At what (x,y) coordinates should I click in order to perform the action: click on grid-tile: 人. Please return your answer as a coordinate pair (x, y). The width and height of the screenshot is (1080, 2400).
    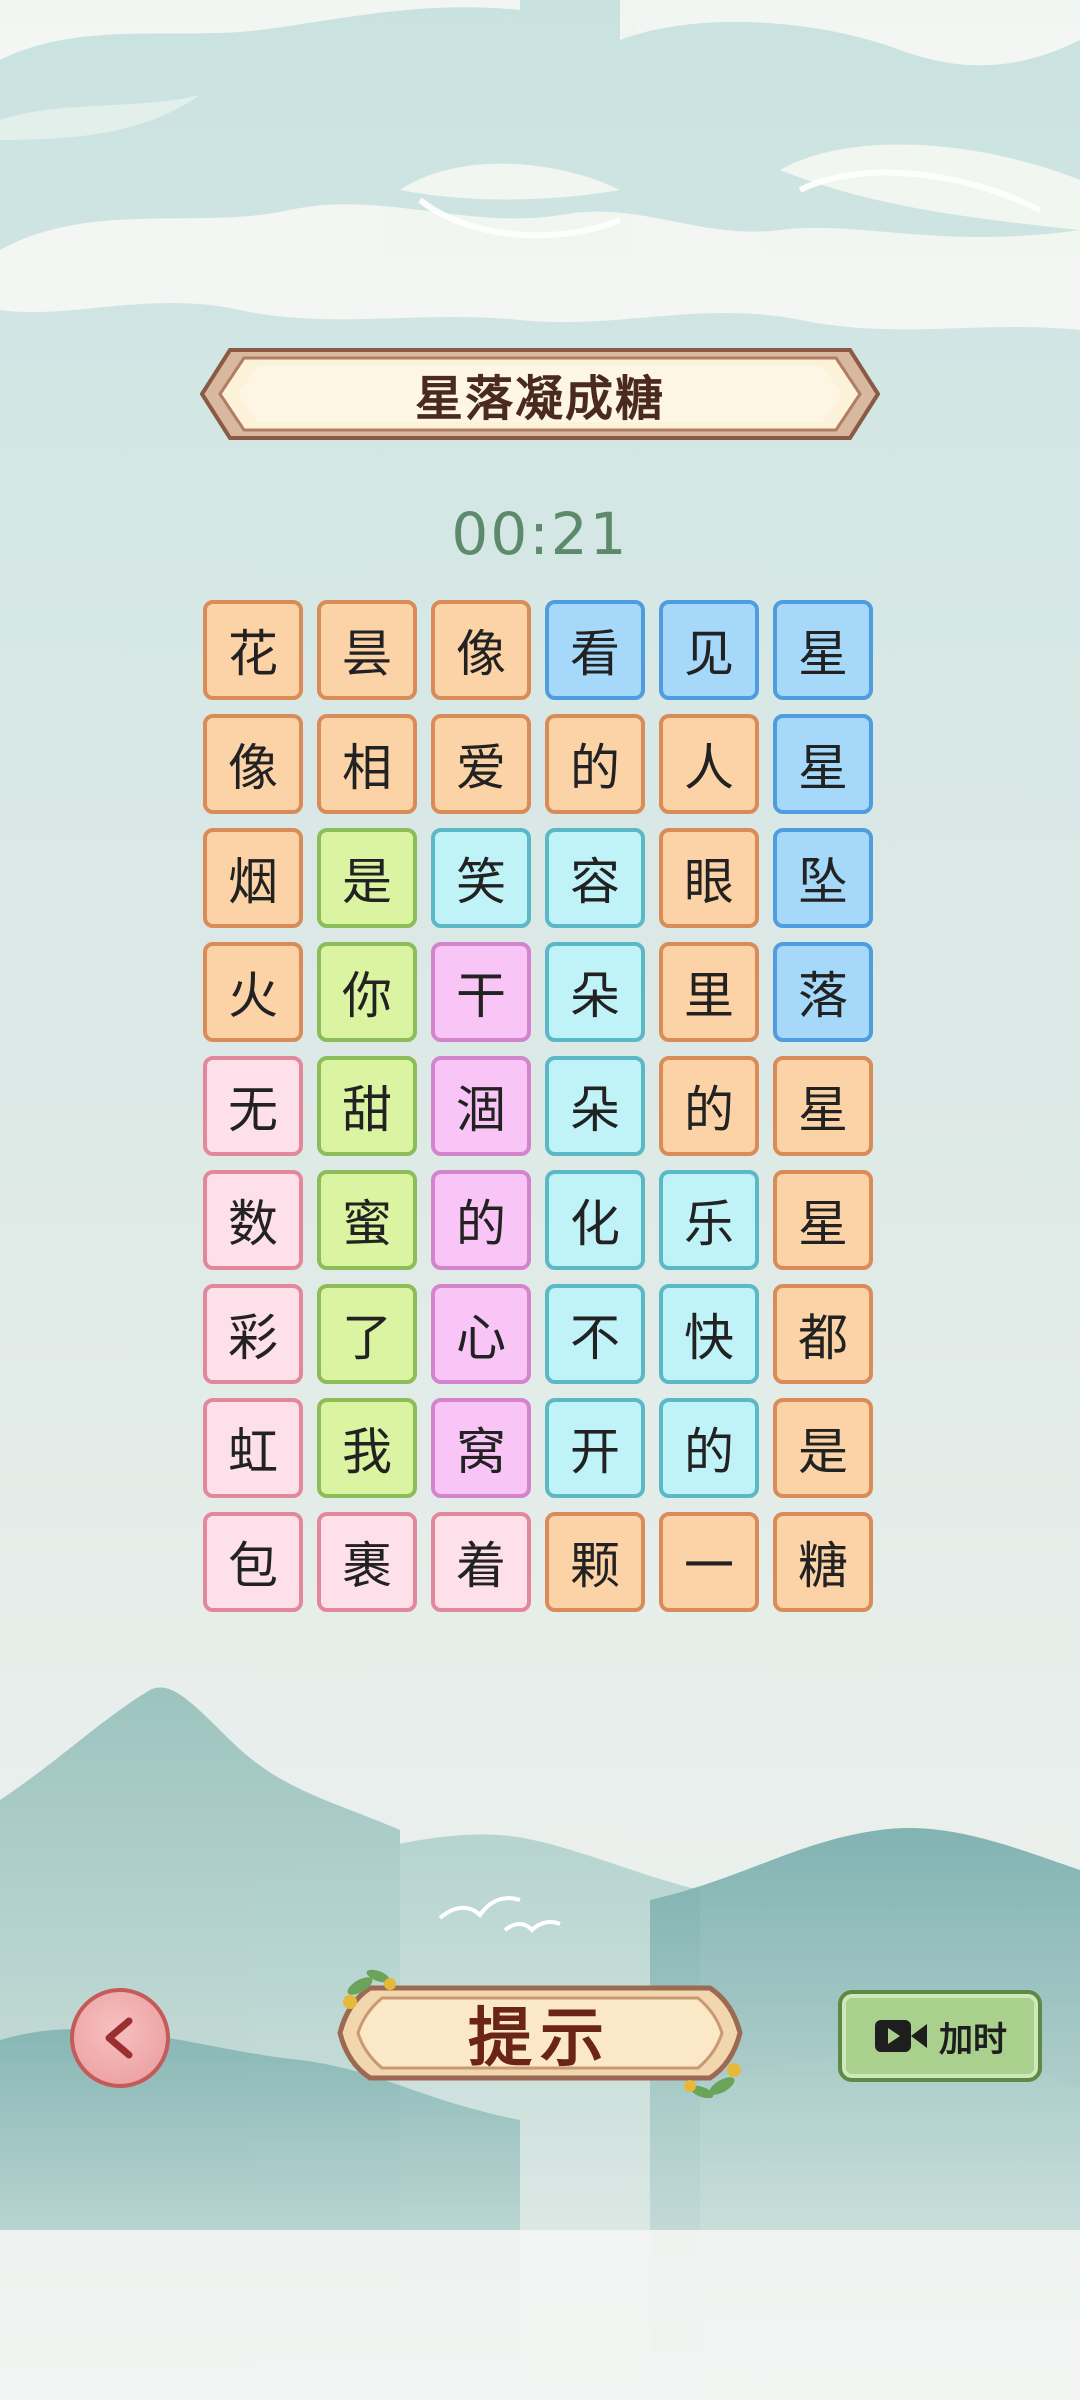
    Looking at the image, I should click on (709, 764).